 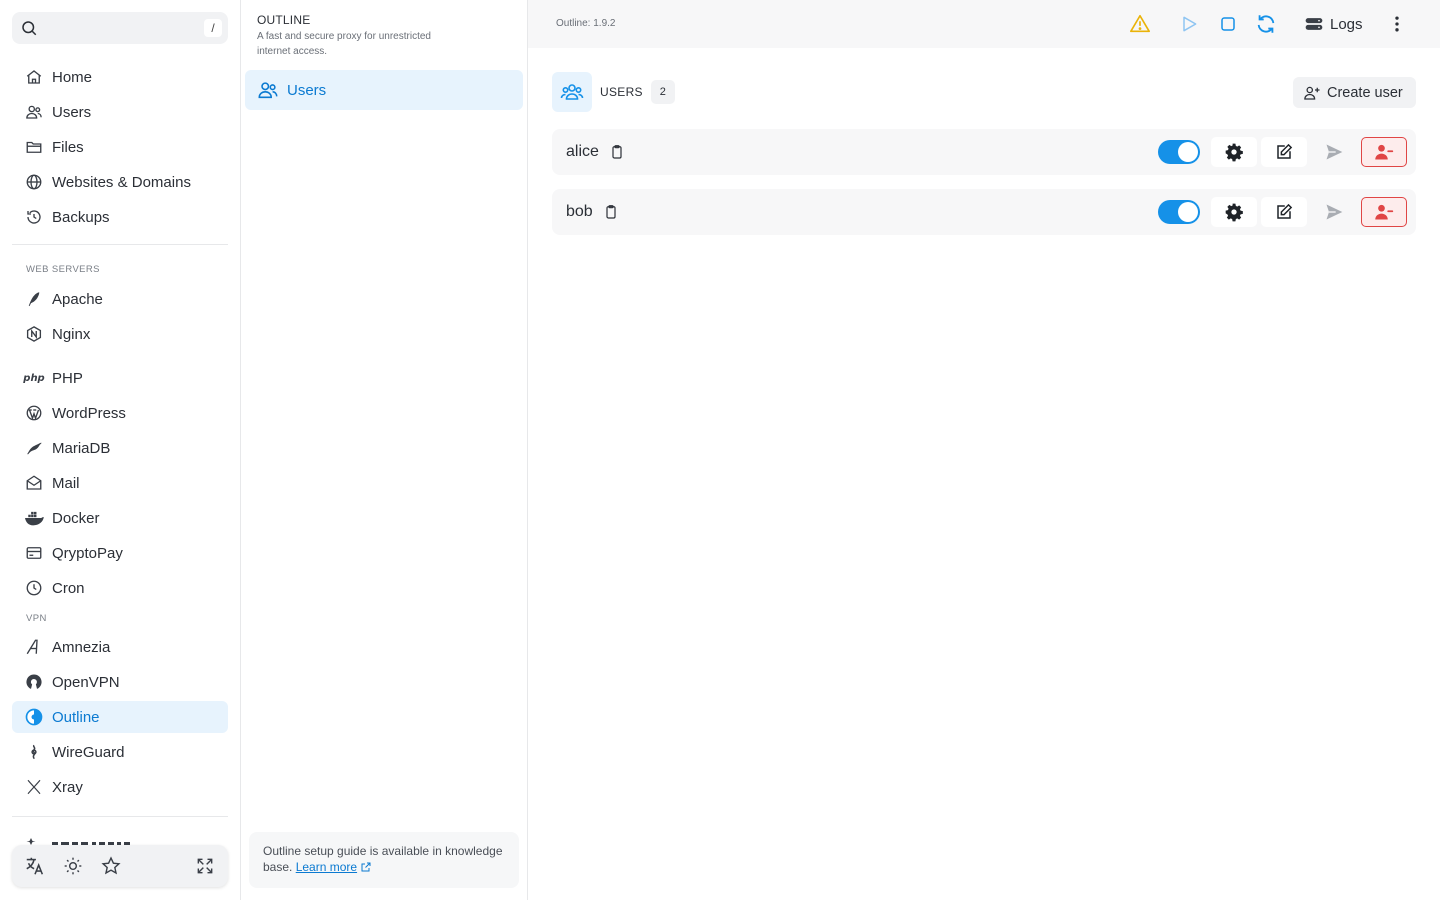 I want to click on sidebar-item-xray: Xray, so click(x=120, y=787).